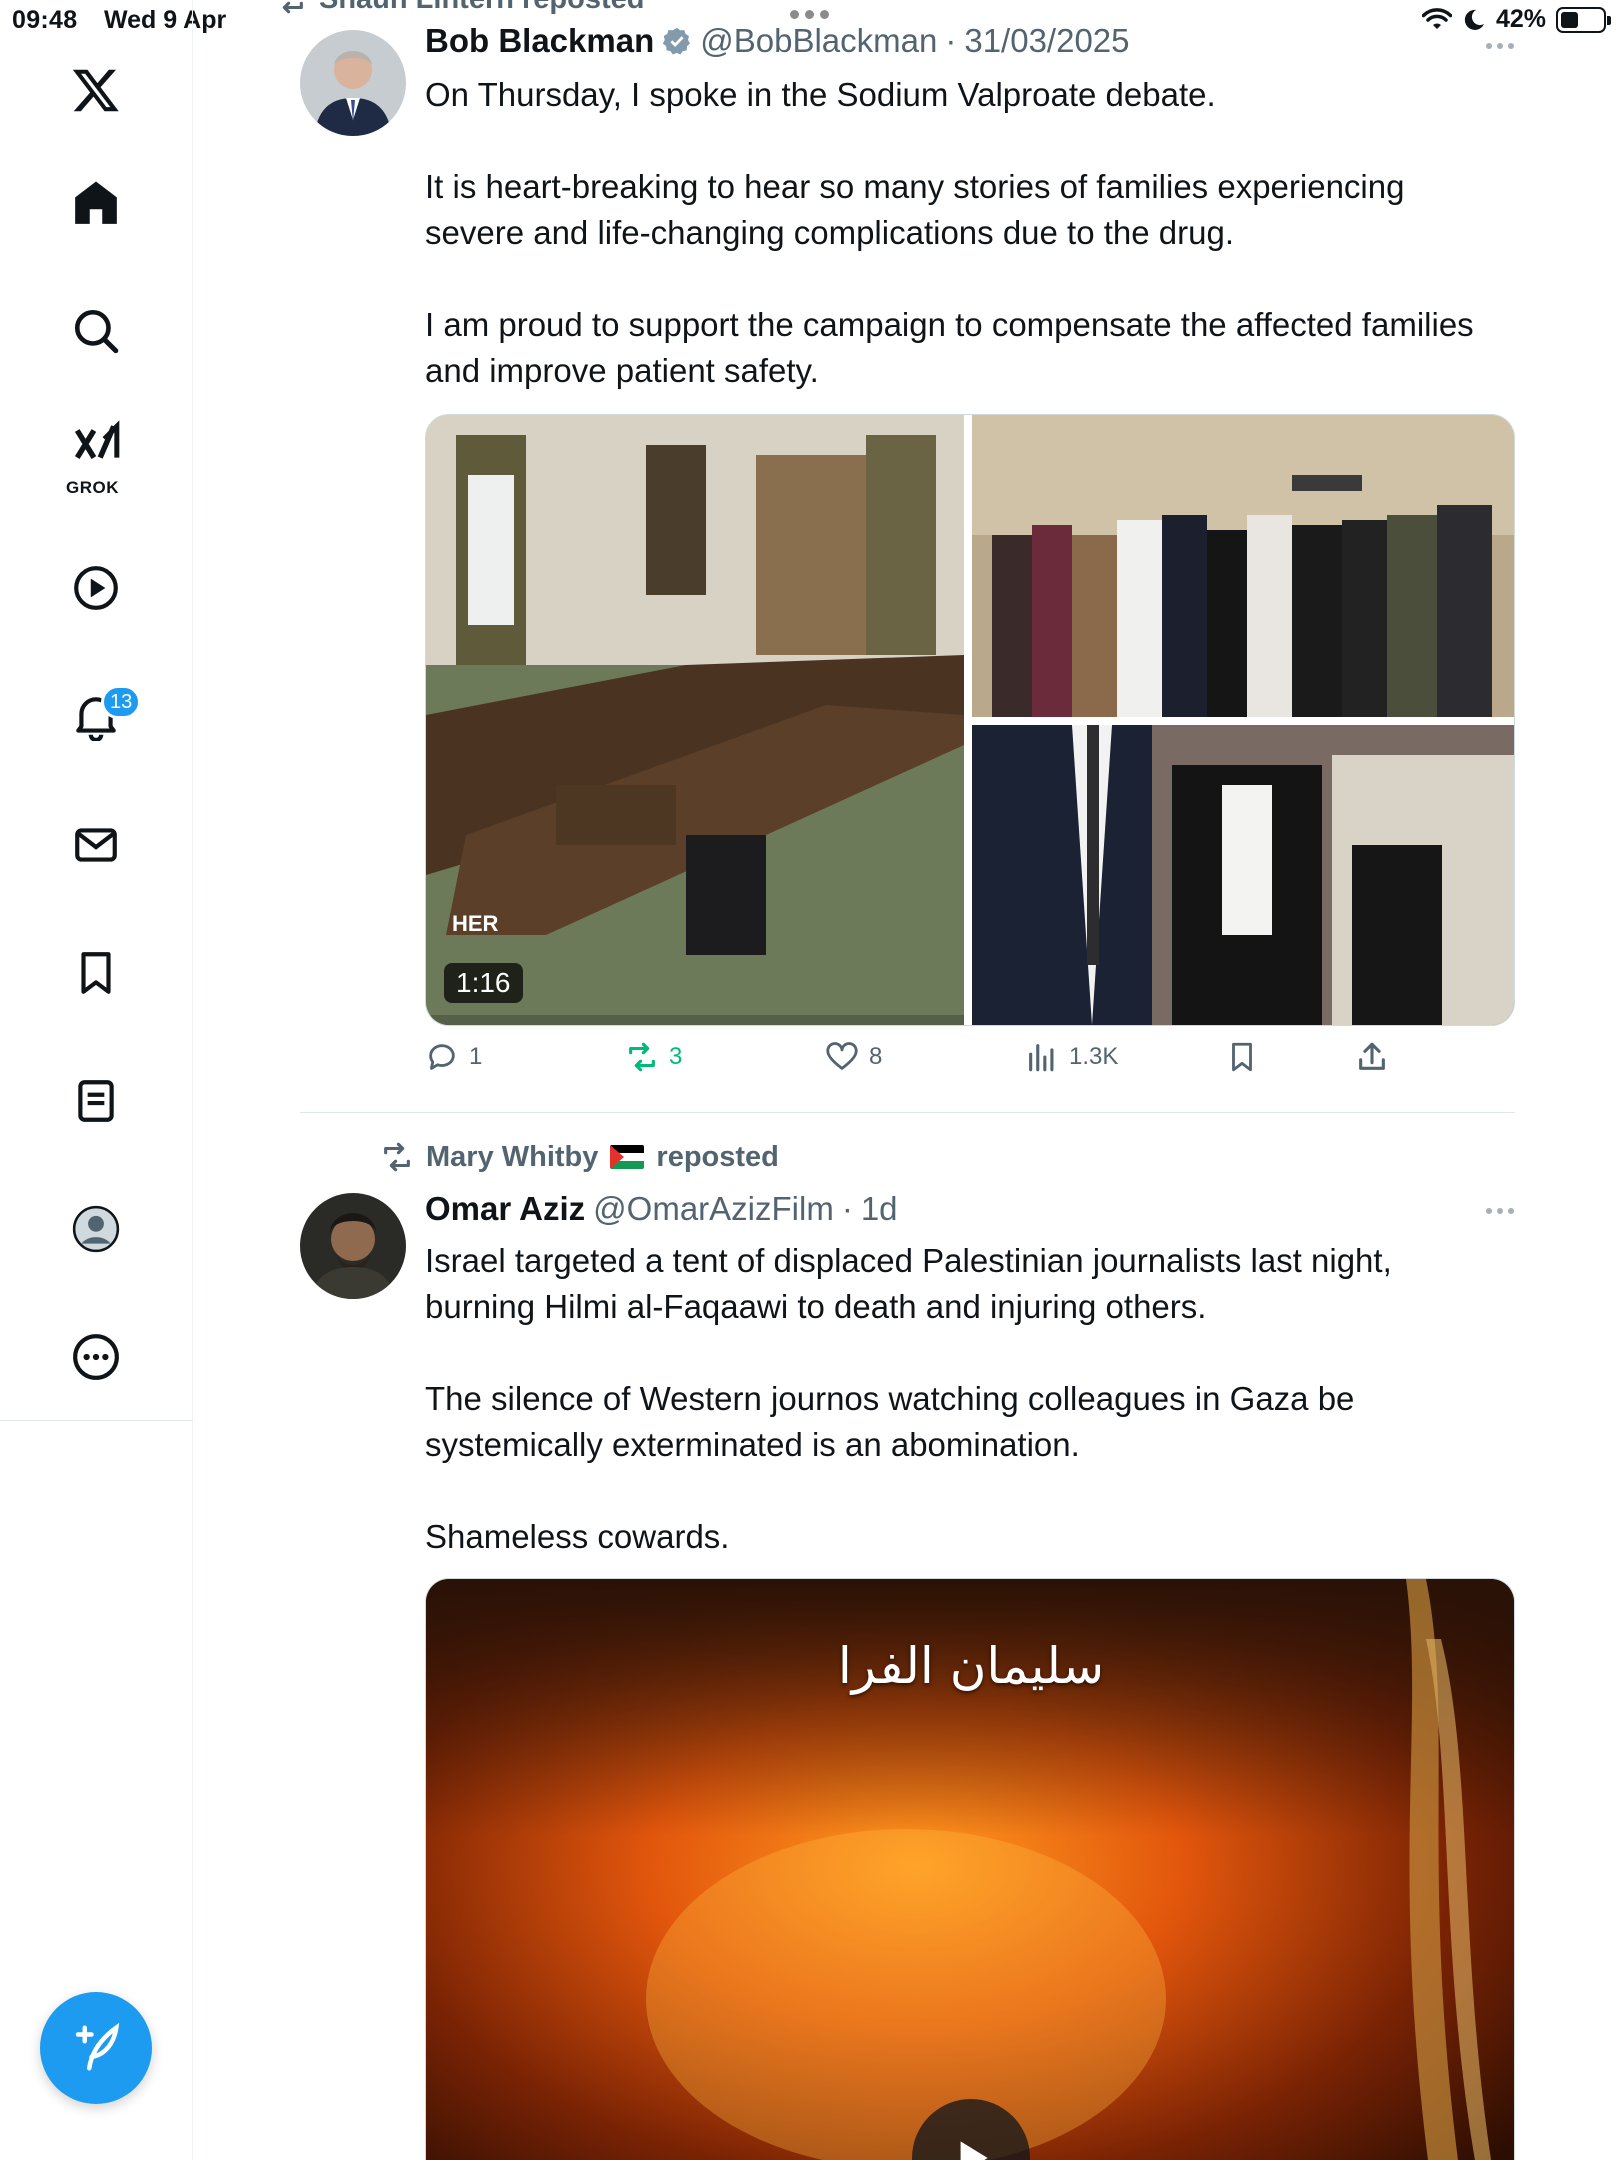  I want to click on tweet-timestamp: 1d, so click(879, 1209).